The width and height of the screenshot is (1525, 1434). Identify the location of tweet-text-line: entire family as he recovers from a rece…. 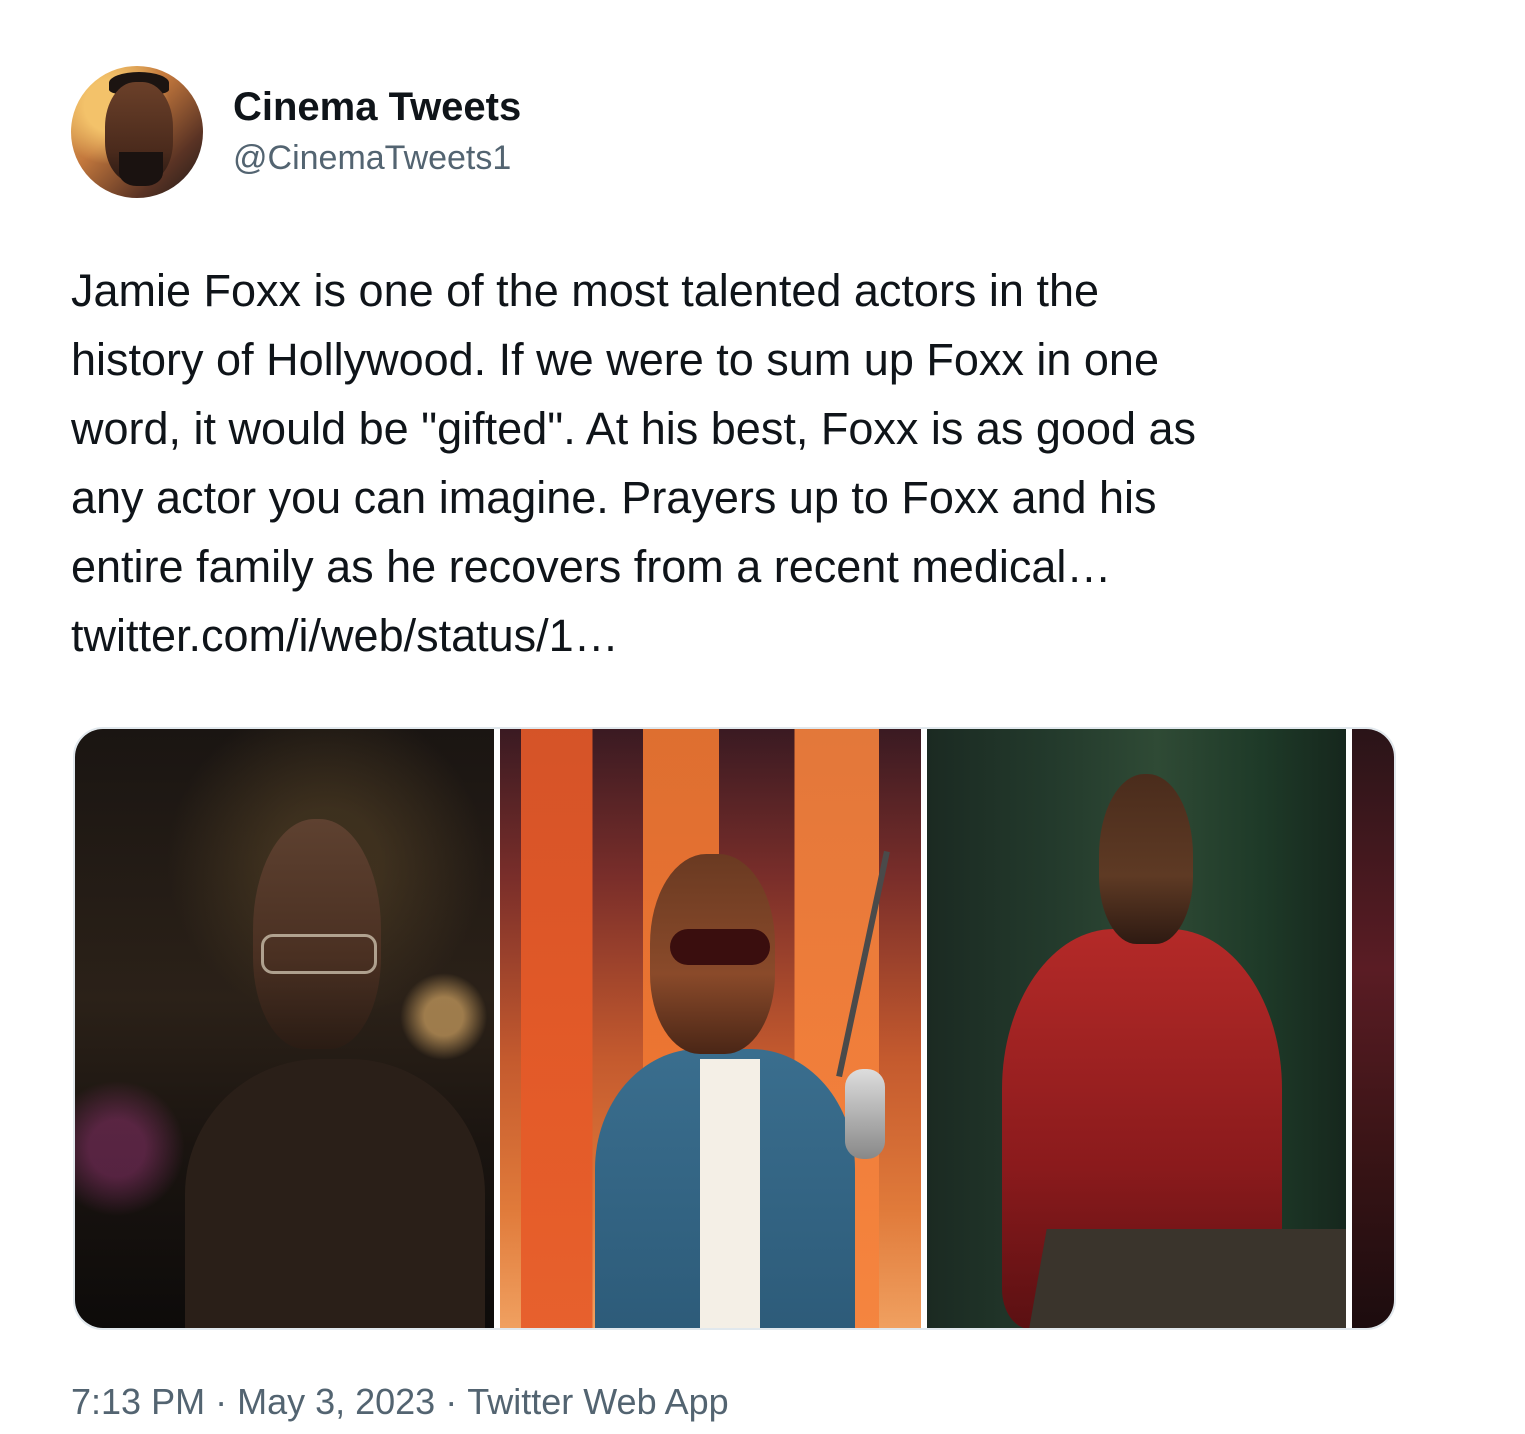
(591, 566).